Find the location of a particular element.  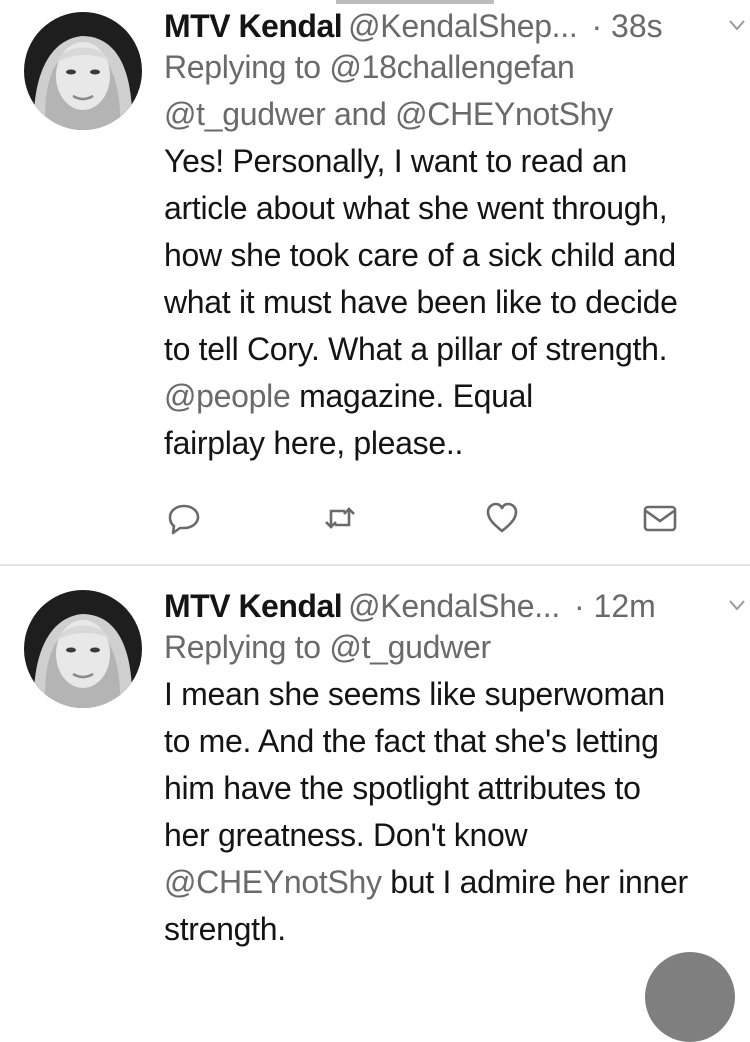

tweet-text-line: what it must have been like to decide is located at coordinates (421, 302).